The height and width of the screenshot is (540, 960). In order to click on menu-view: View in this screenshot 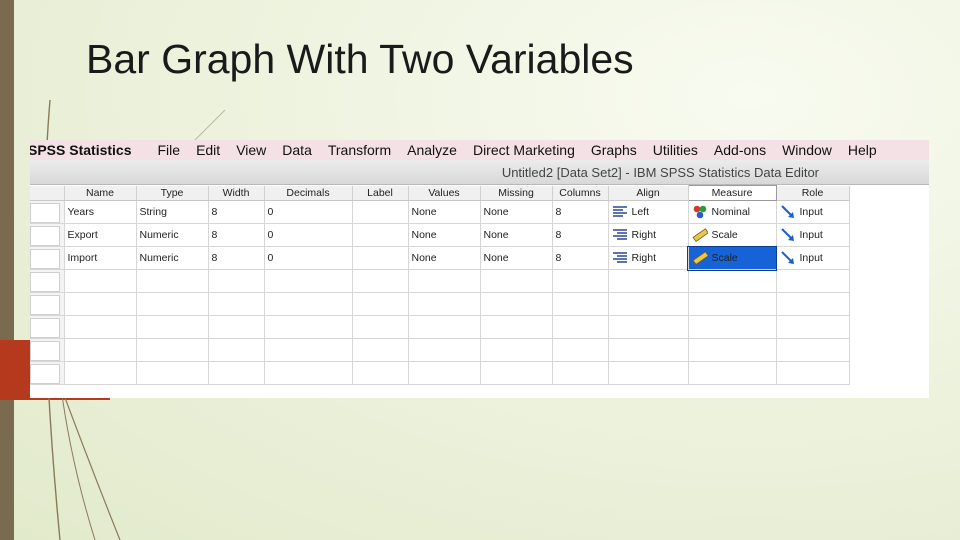, I will do `click(251, 150)`.